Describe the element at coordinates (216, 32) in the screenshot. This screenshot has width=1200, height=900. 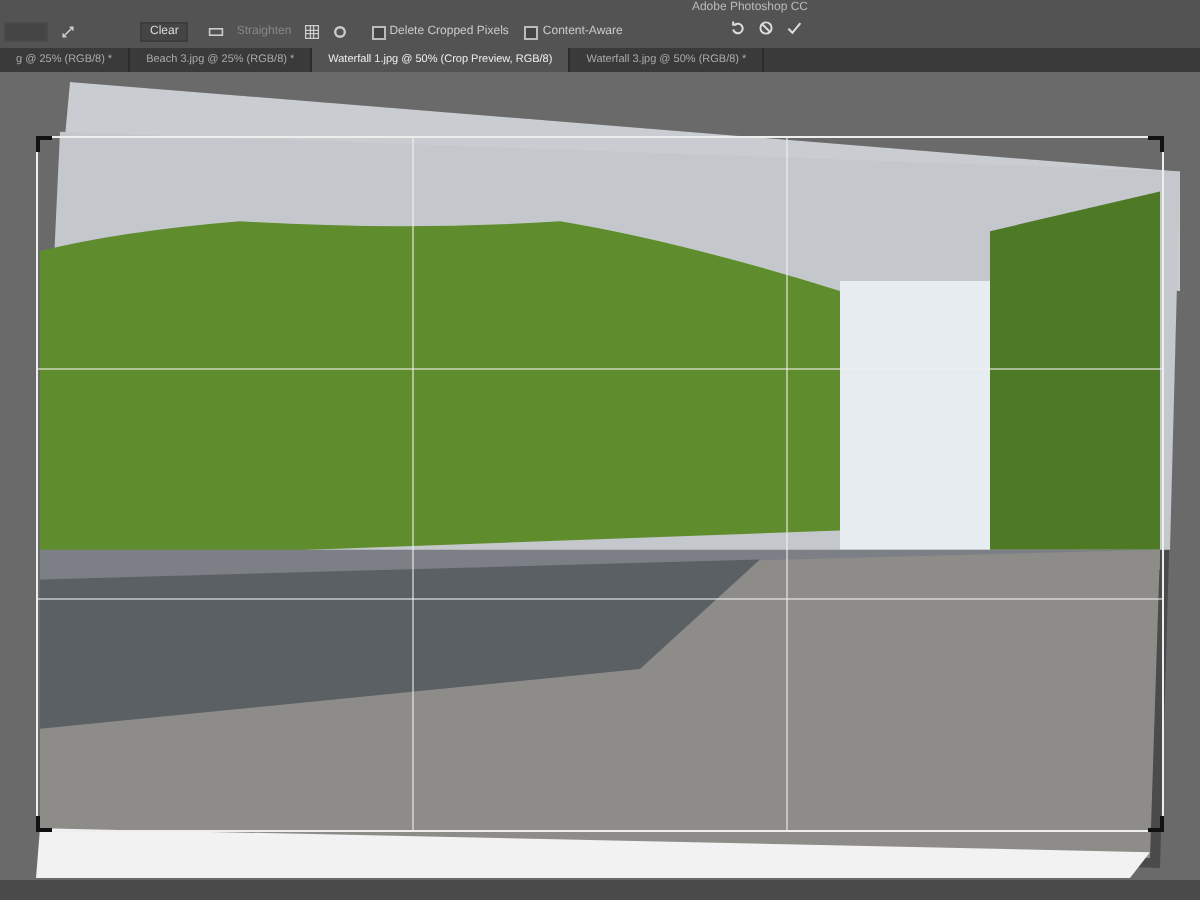
I see `straighten-icon` at that location.